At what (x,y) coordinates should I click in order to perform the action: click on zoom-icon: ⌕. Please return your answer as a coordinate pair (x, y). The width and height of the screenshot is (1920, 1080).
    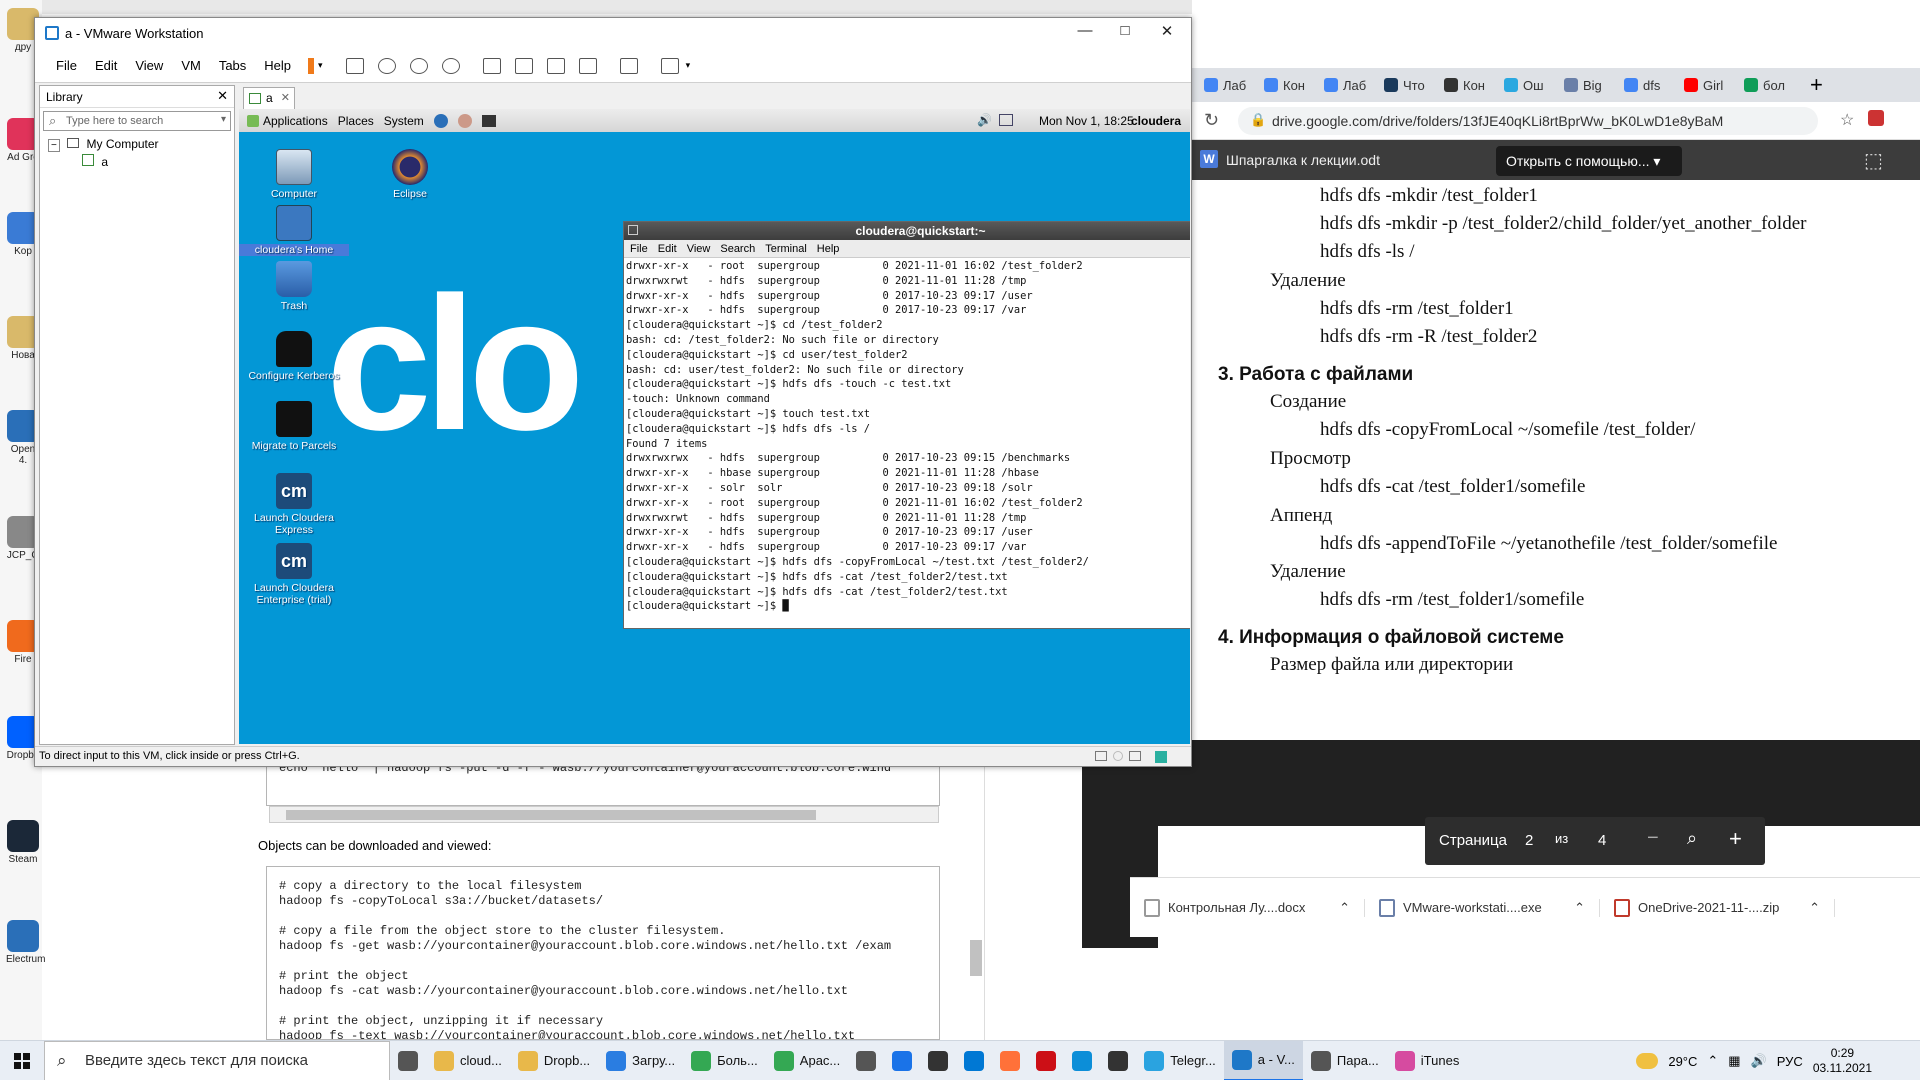
    Looking at the image, I should click on (1692, 838).